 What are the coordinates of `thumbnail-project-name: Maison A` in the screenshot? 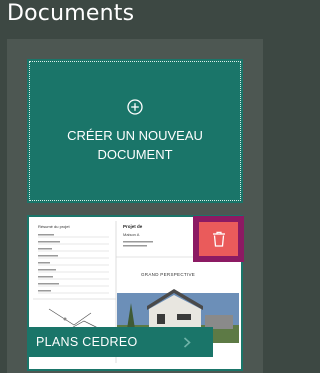 It's located at (131, 234).